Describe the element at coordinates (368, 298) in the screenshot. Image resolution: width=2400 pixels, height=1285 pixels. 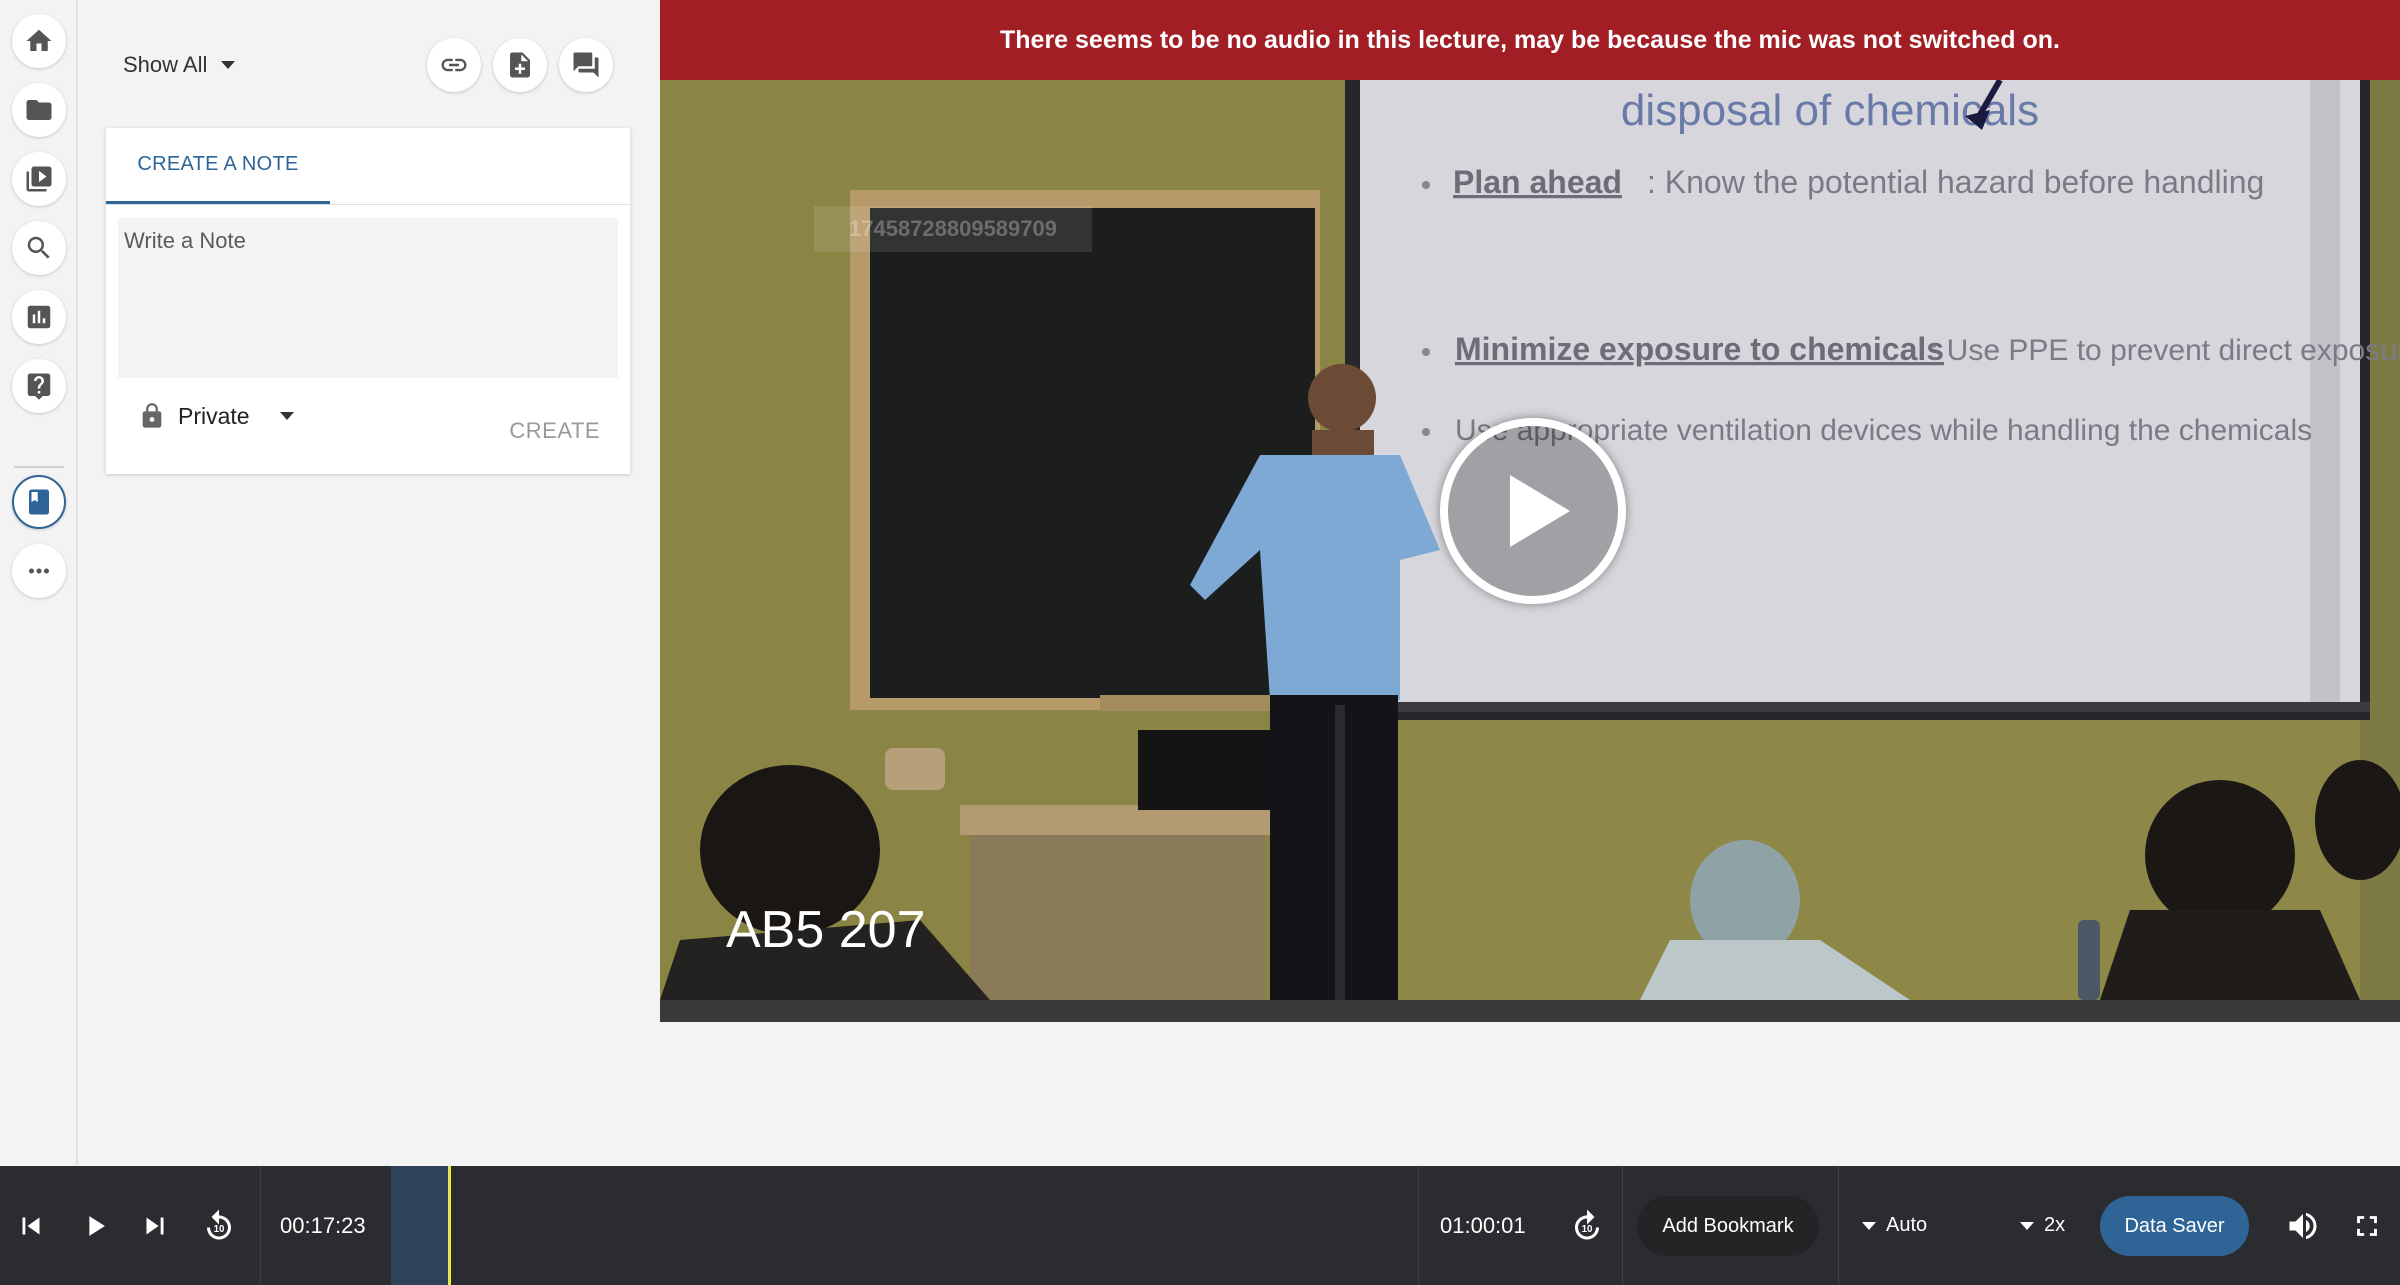
I see `note-input` at that location.